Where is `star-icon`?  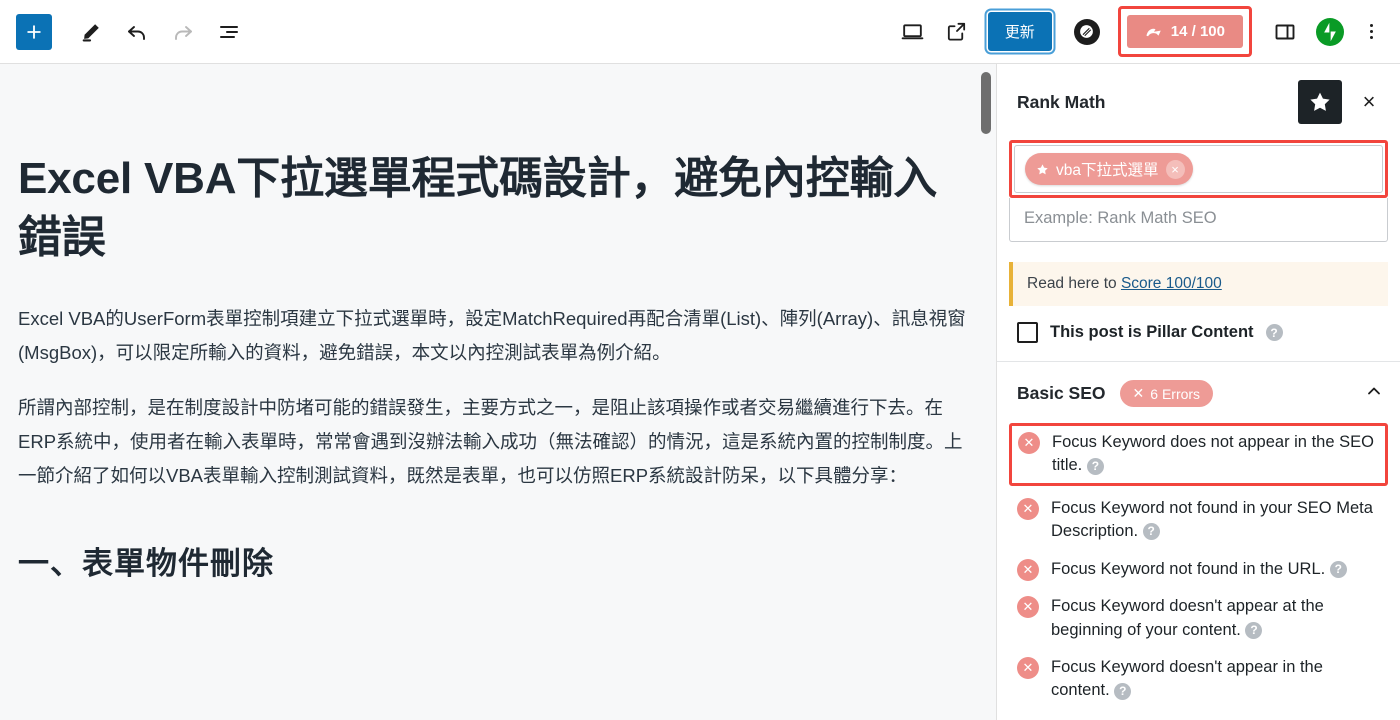 star-icon is located at coordinates (1042, 168).